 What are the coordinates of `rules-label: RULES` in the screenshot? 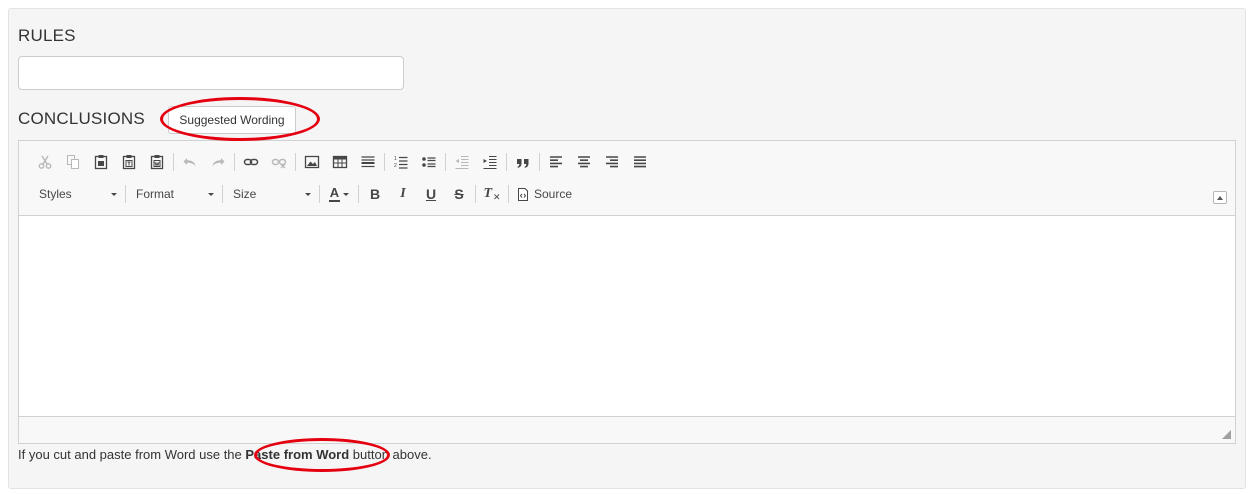 It's located at (47, 35).